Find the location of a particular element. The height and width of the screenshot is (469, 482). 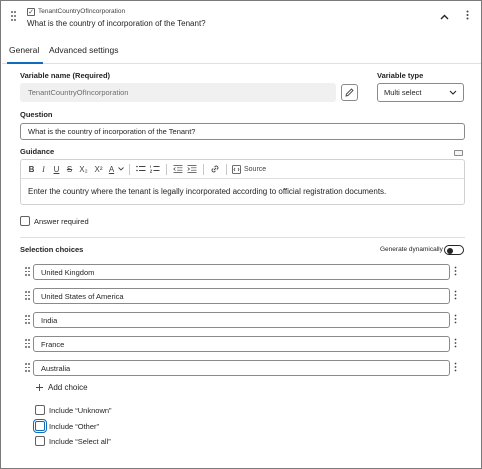

font-color-button: A is located at coordinates (111, 169).